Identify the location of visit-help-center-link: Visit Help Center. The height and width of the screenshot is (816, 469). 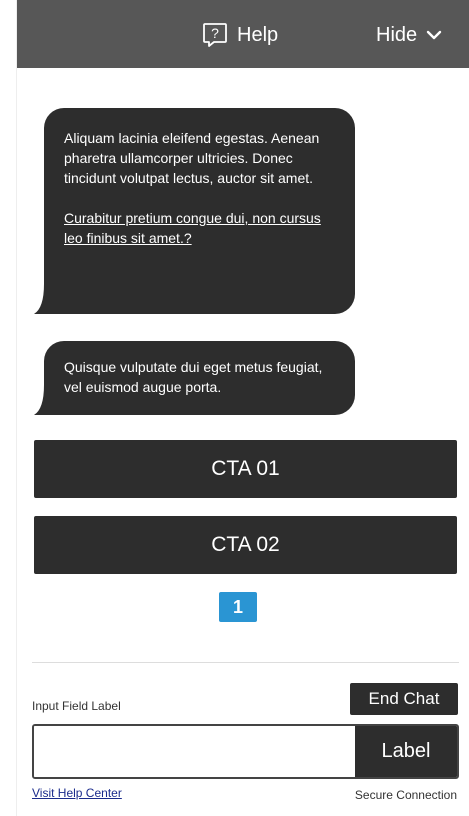
(77, 793).